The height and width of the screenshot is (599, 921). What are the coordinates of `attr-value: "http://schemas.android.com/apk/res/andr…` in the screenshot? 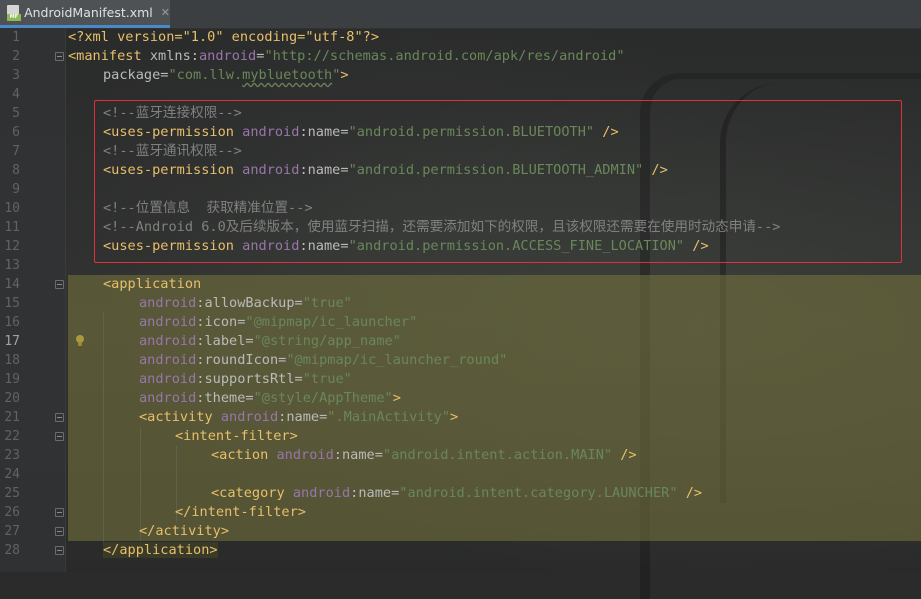 It's located at (444, 56).